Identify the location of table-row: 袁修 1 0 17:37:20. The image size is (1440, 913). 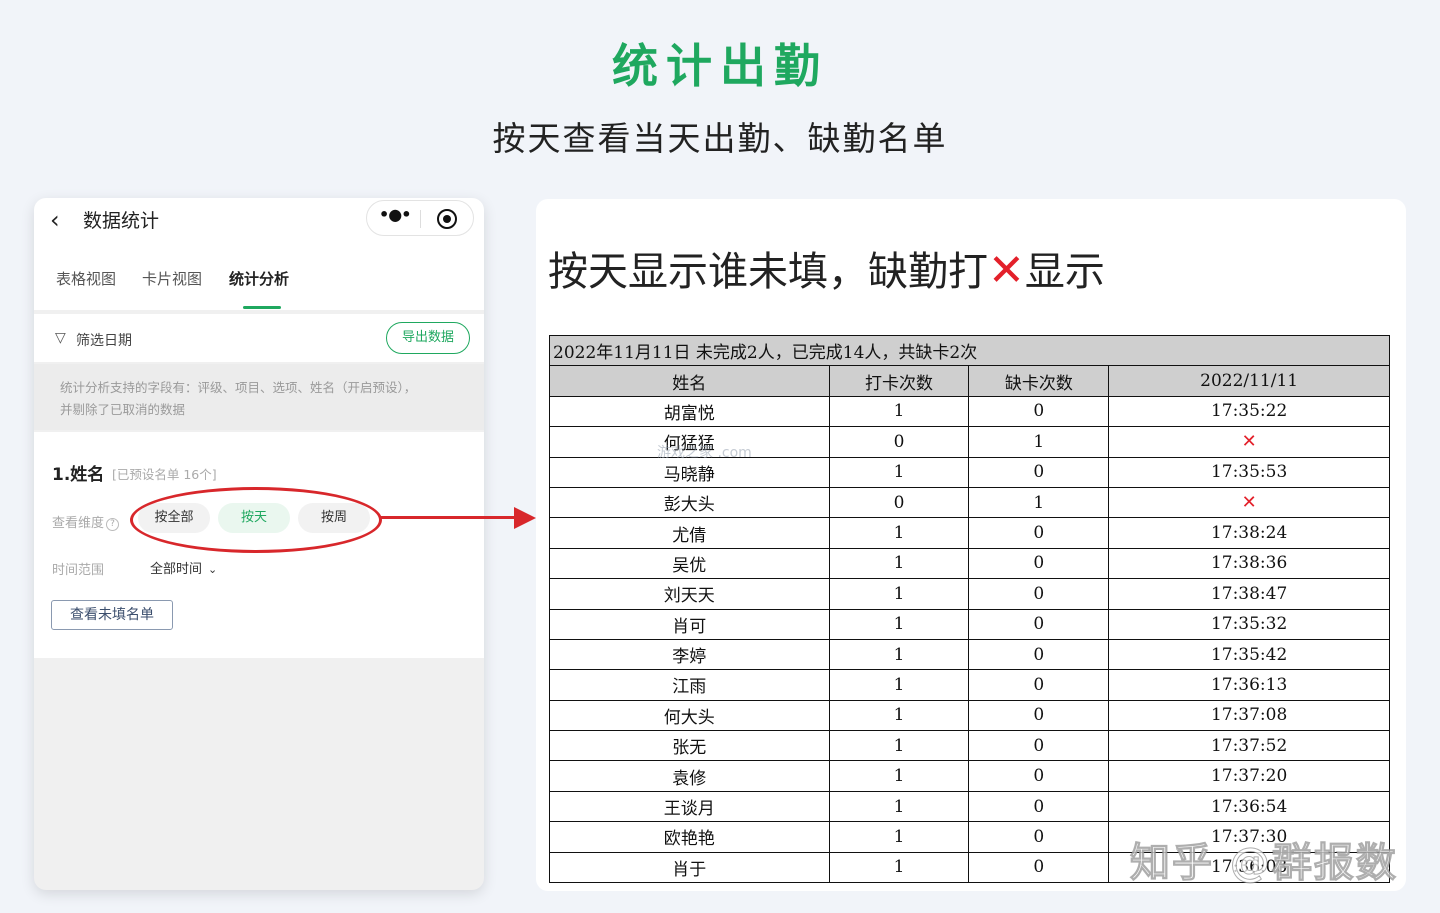
(969, 776).